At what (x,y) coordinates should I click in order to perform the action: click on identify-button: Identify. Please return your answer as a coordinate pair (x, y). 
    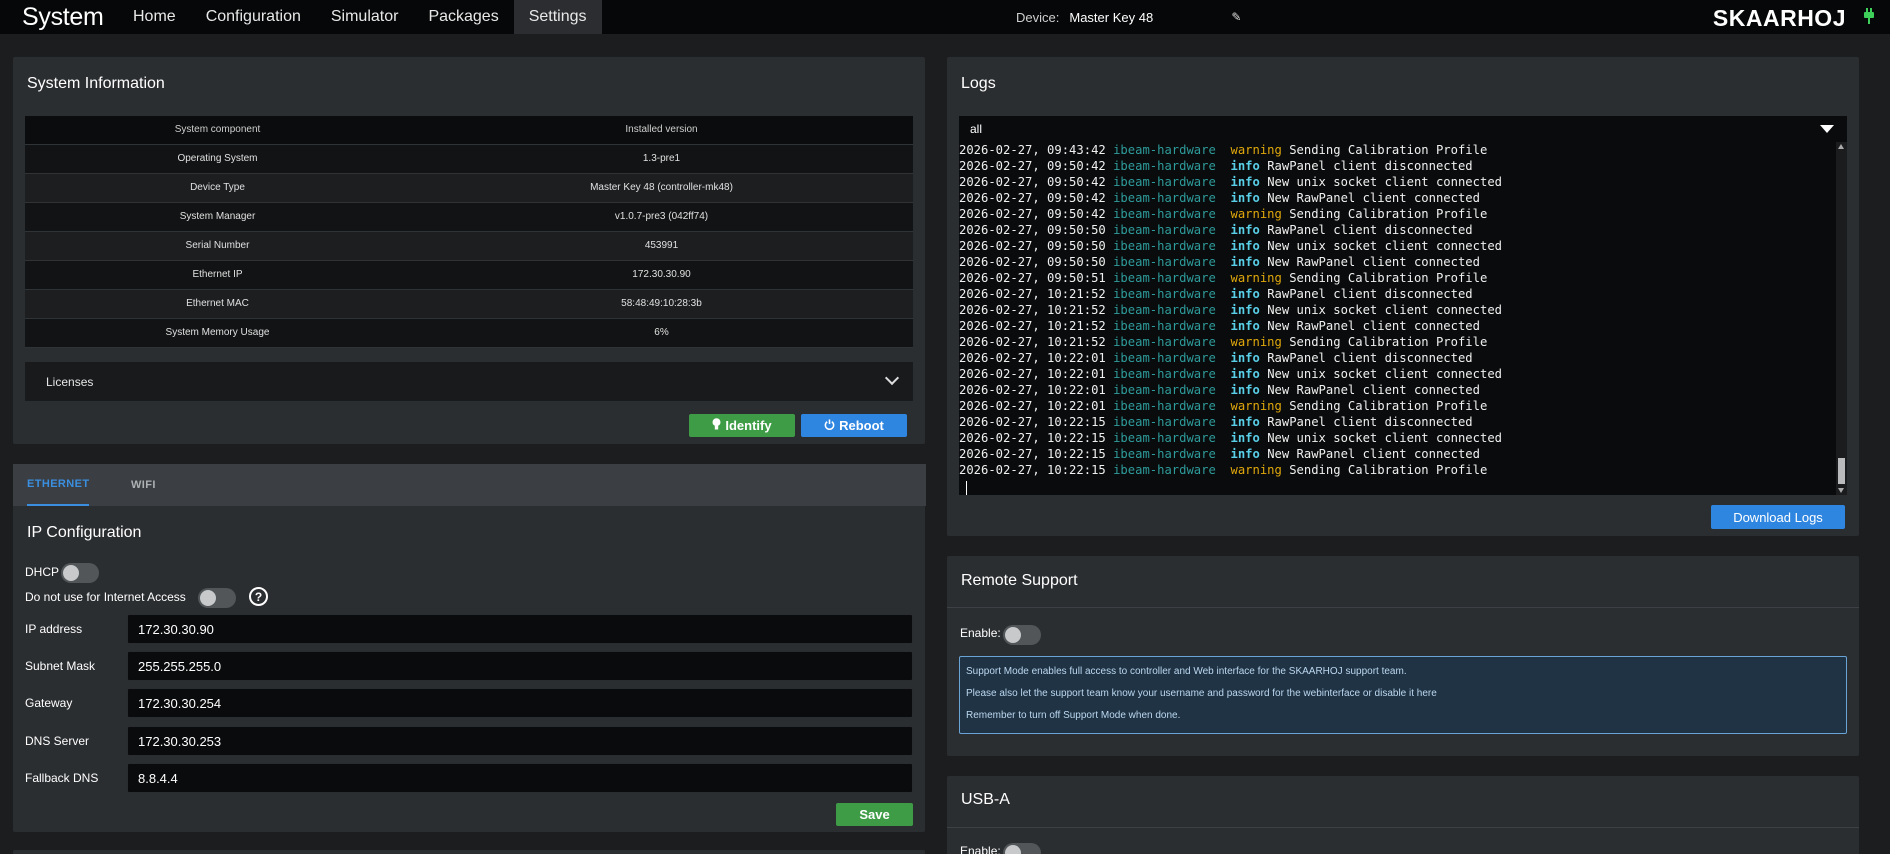
    Looking at the image, I should click on (742, 425).